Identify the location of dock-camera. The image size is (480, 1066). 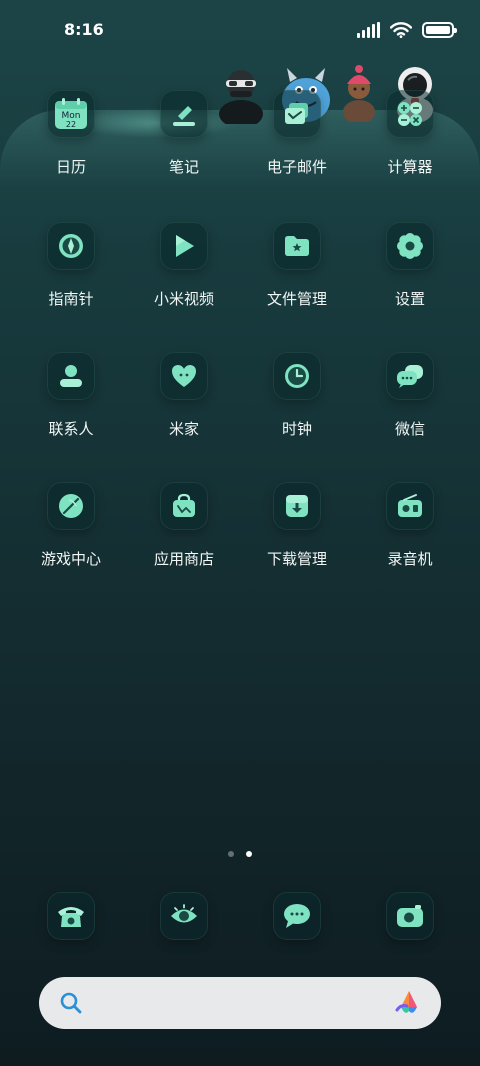
(410, 916).